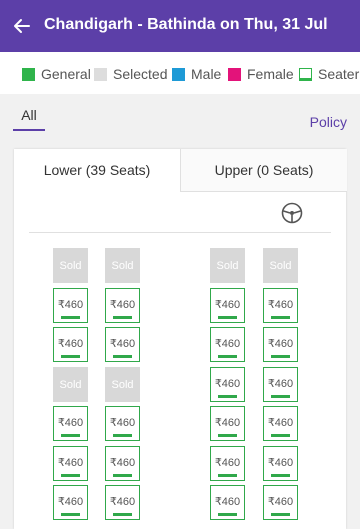 This screenshot has height=529, width=360. I want to click on legend-selected-label: Selected, so click(140, 74).